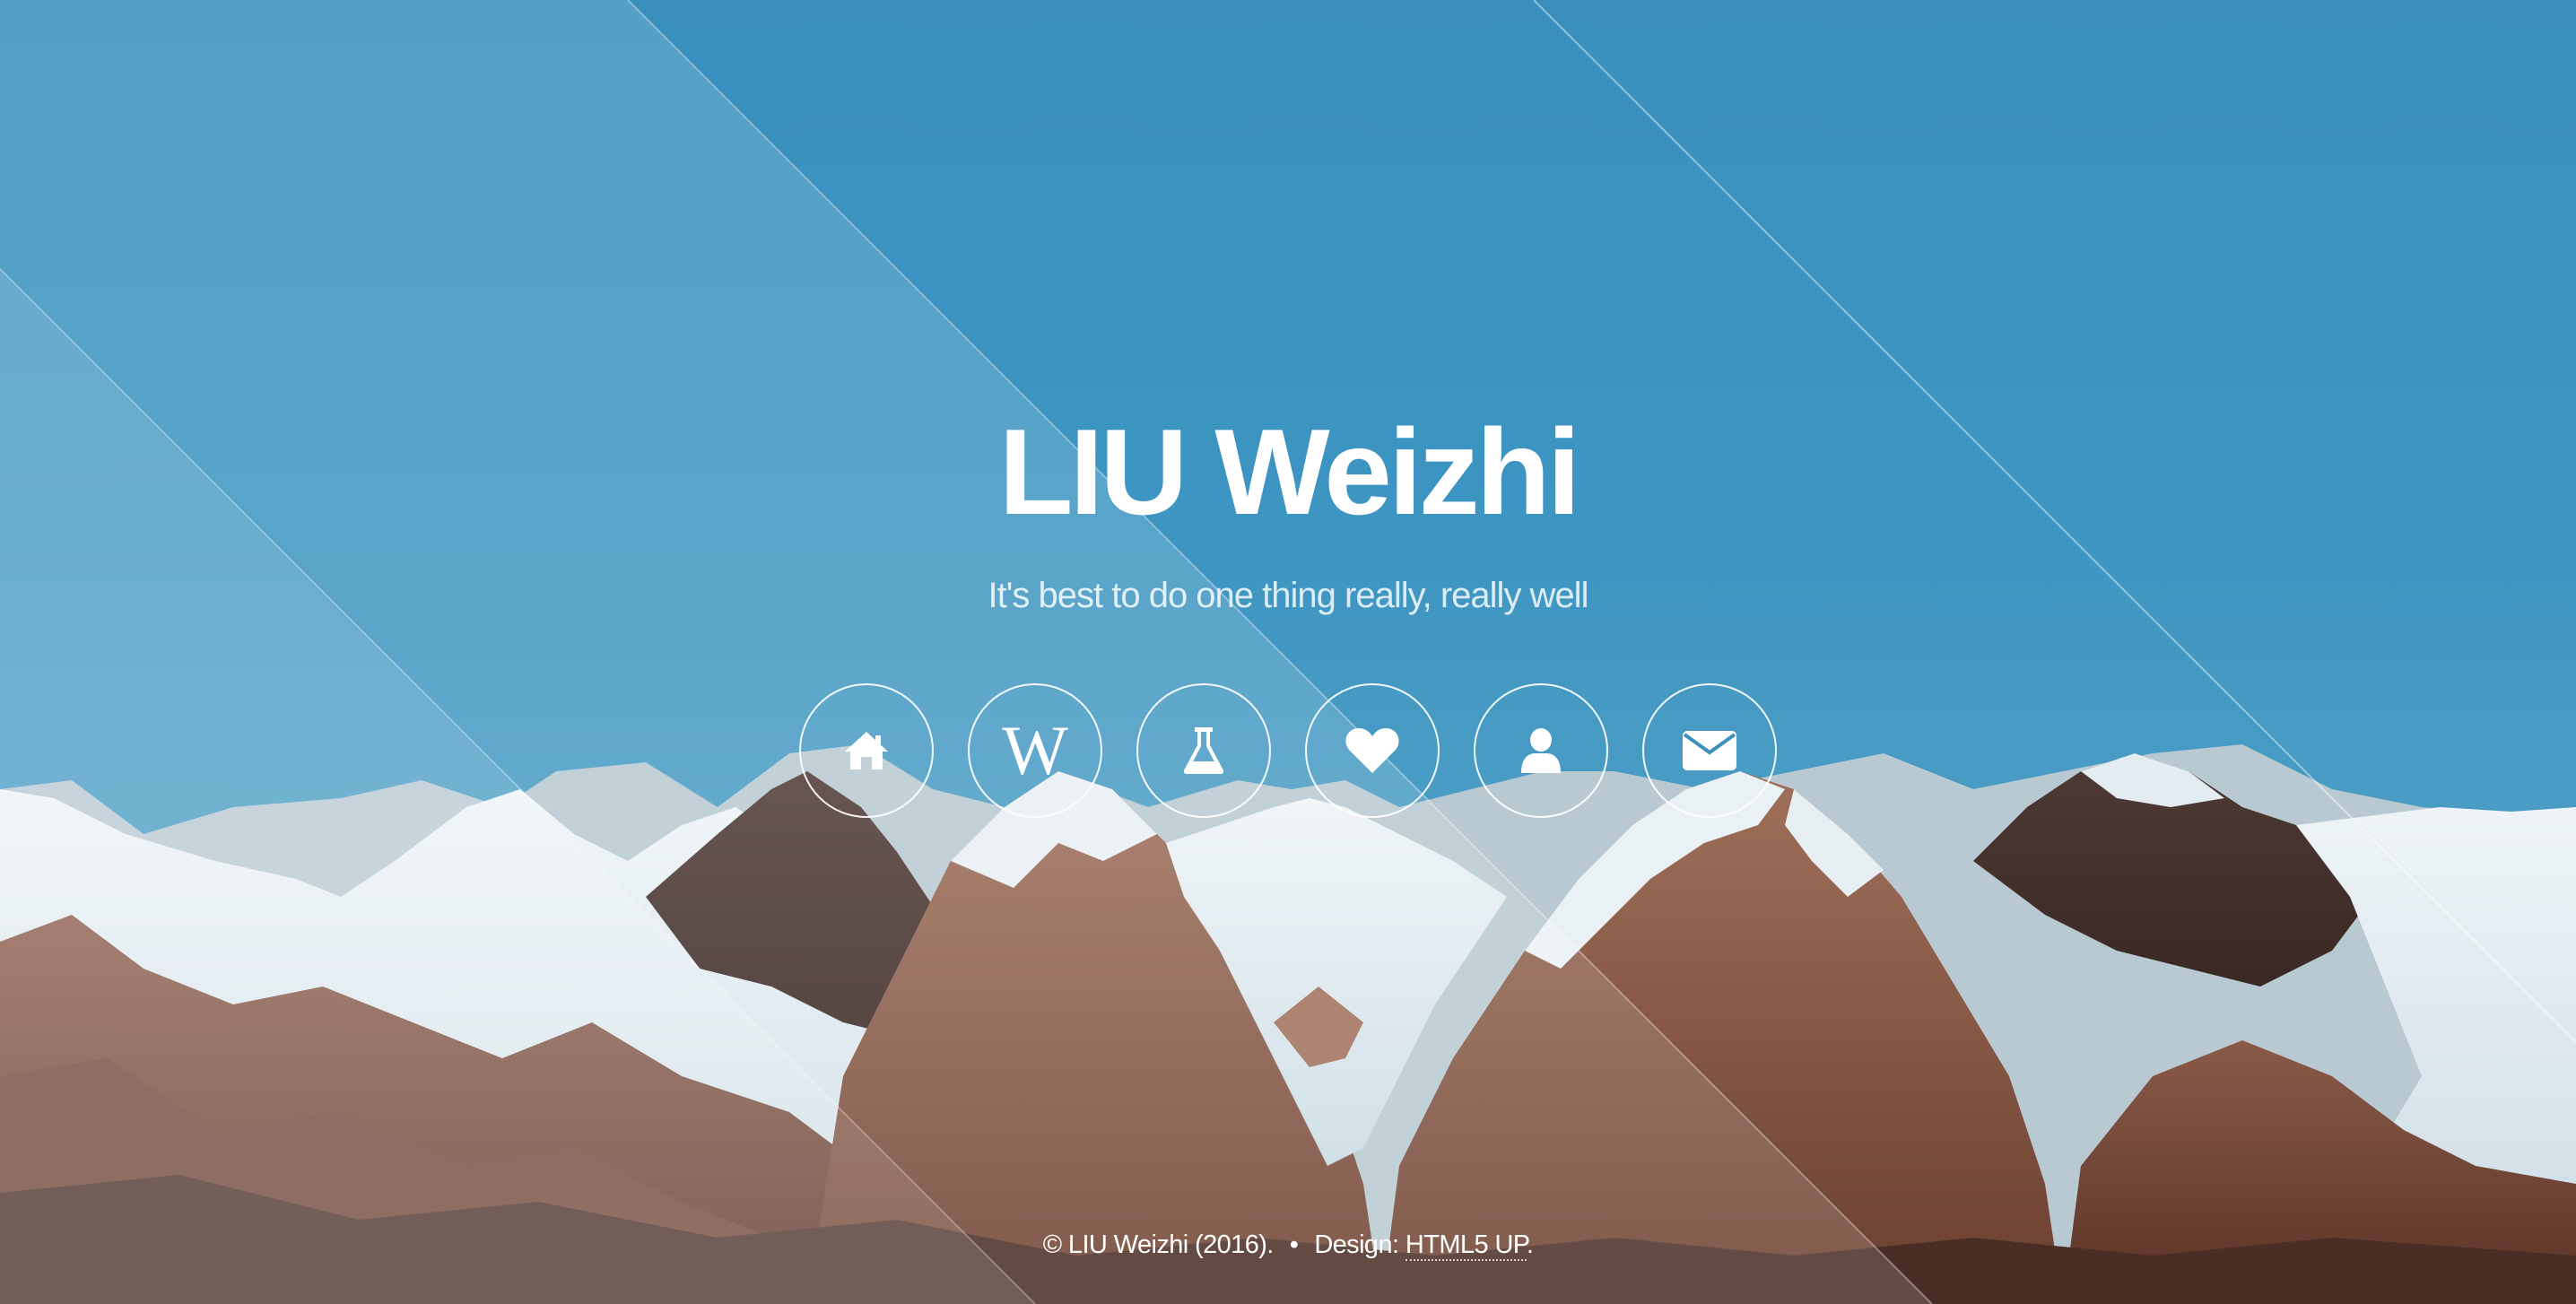 The height and width of the screenshot is (1304, 2576). I want to click on home-icon, so click(866, 750).